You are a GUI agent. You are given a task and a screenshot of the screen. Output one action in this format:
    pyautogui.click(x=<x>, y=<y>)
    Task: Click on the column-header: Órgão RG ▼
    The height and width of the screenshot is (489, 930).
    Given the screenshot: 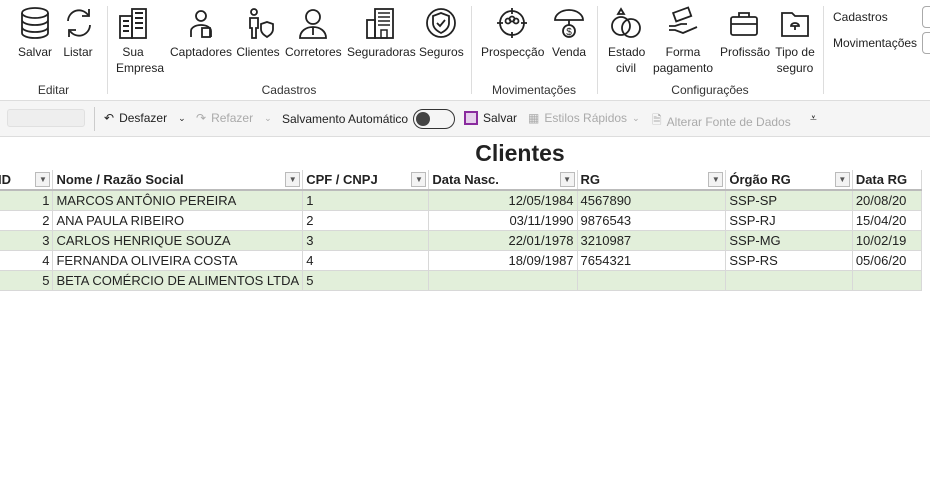 What is the action you would take?
    pyautogui.click(x=789, y=180)
    